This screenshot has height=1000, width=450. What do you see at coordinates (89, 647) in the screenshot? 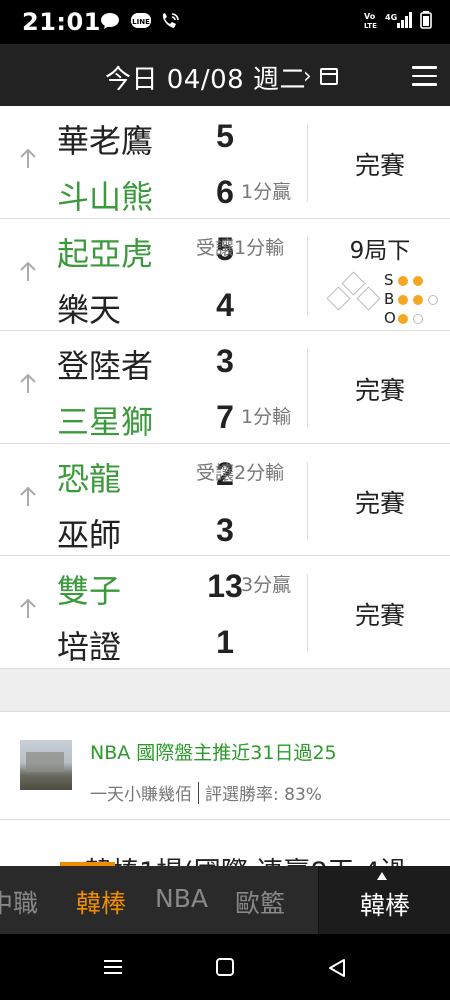
I see `away-team-name: 培證` at bounding box center [89, 647].